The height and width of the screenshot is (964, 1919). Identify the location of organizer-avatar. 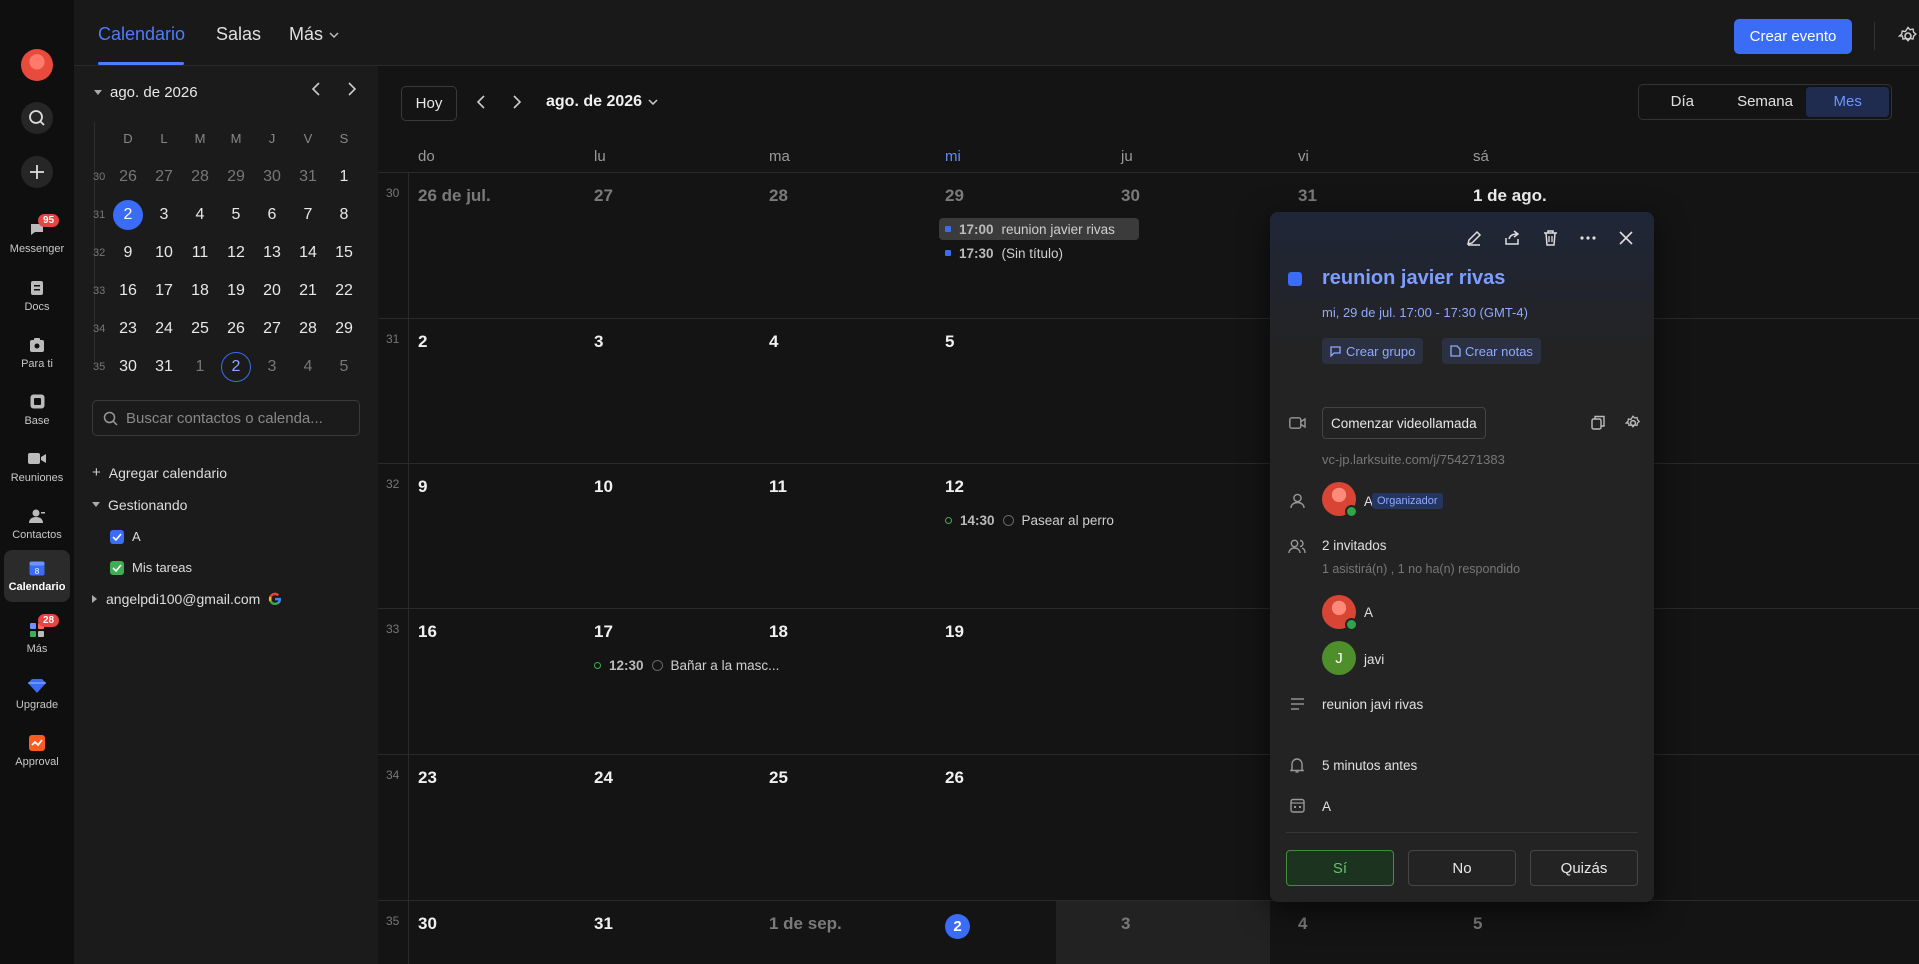
(1340, 500).